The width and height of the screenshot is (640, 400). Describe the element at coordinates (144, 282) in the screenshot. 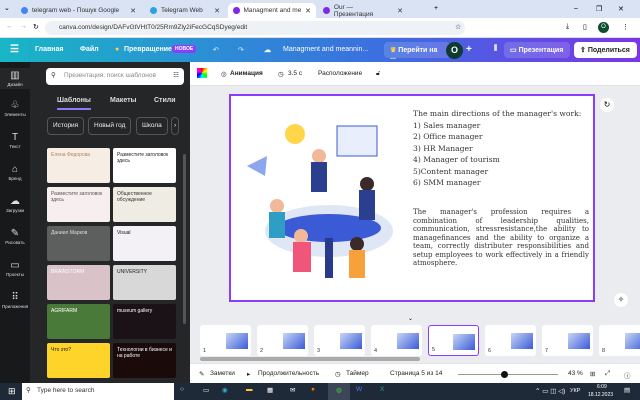

I see `template-thumbnail: UNIVERSITY` at that location.